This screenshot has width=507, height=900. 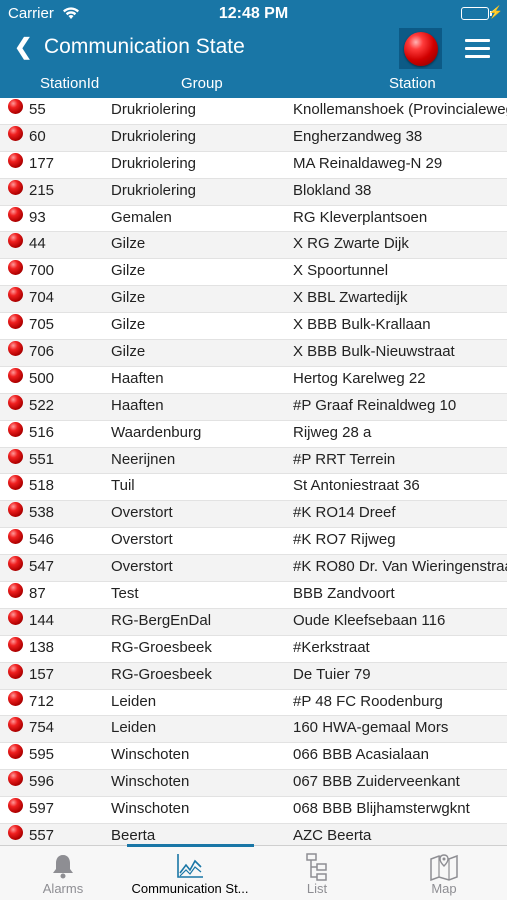 I want to click on menu-button, so click(x=477, y=48).